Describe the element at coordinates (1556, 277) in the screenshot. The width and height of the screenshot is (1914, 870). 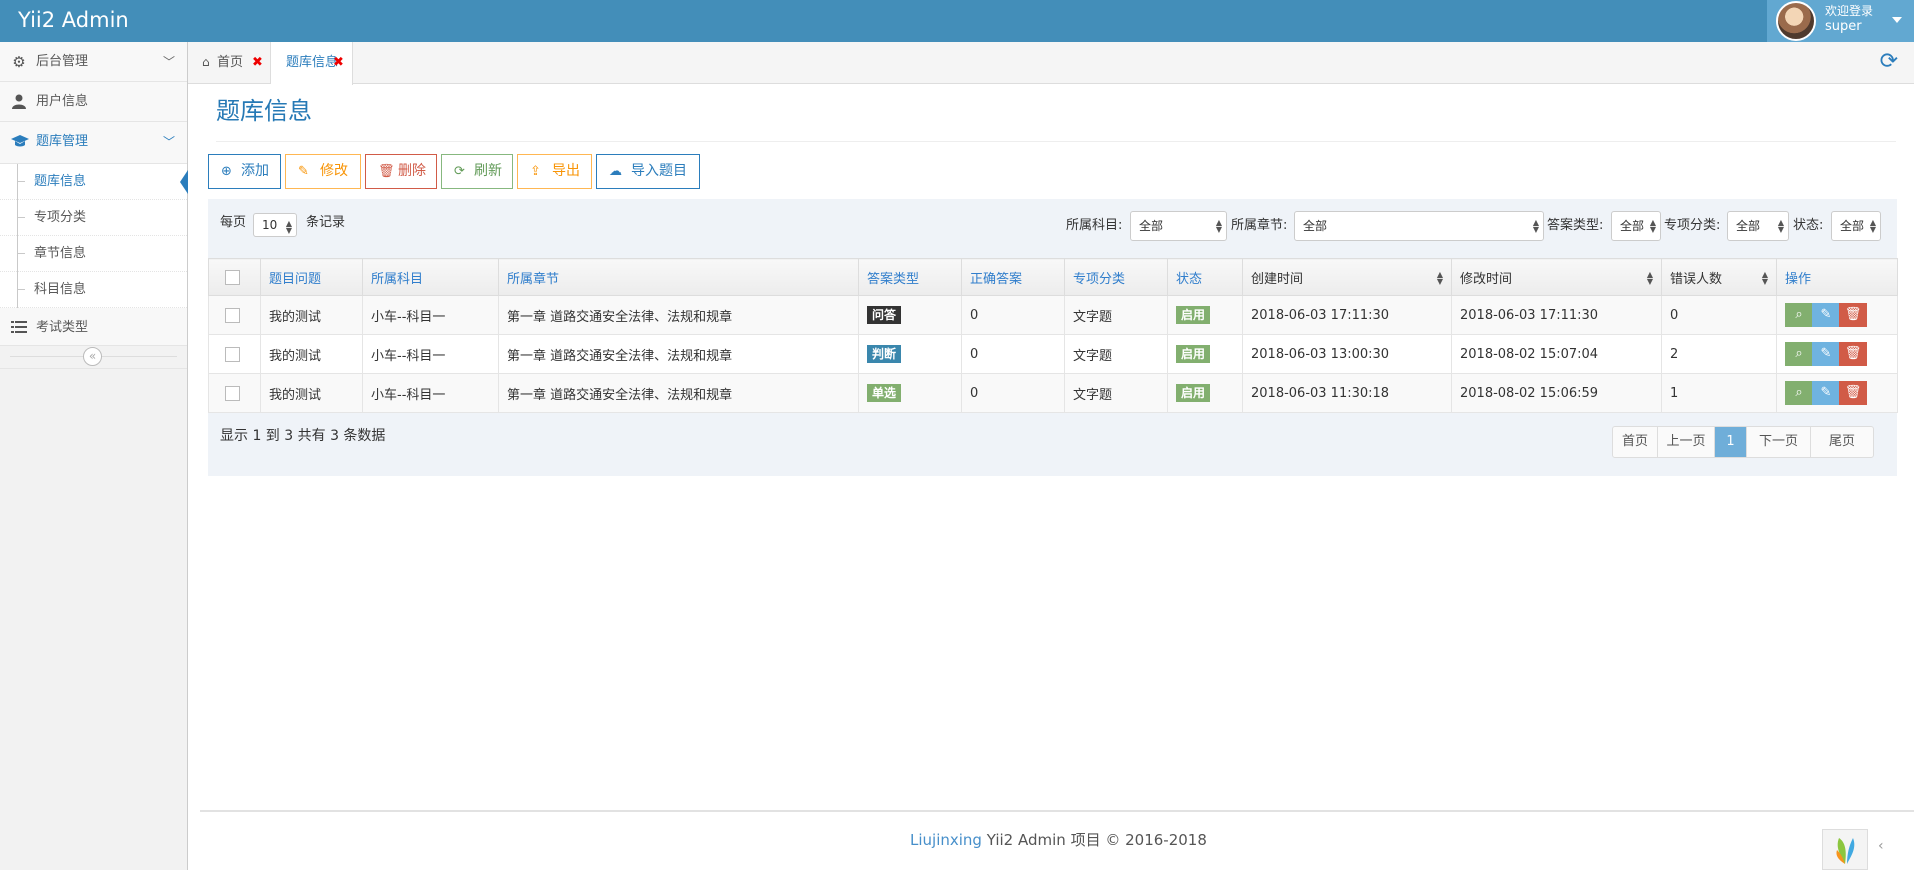
I see `column-header-sortable: 修改时间 ▲ ▼` at that location.